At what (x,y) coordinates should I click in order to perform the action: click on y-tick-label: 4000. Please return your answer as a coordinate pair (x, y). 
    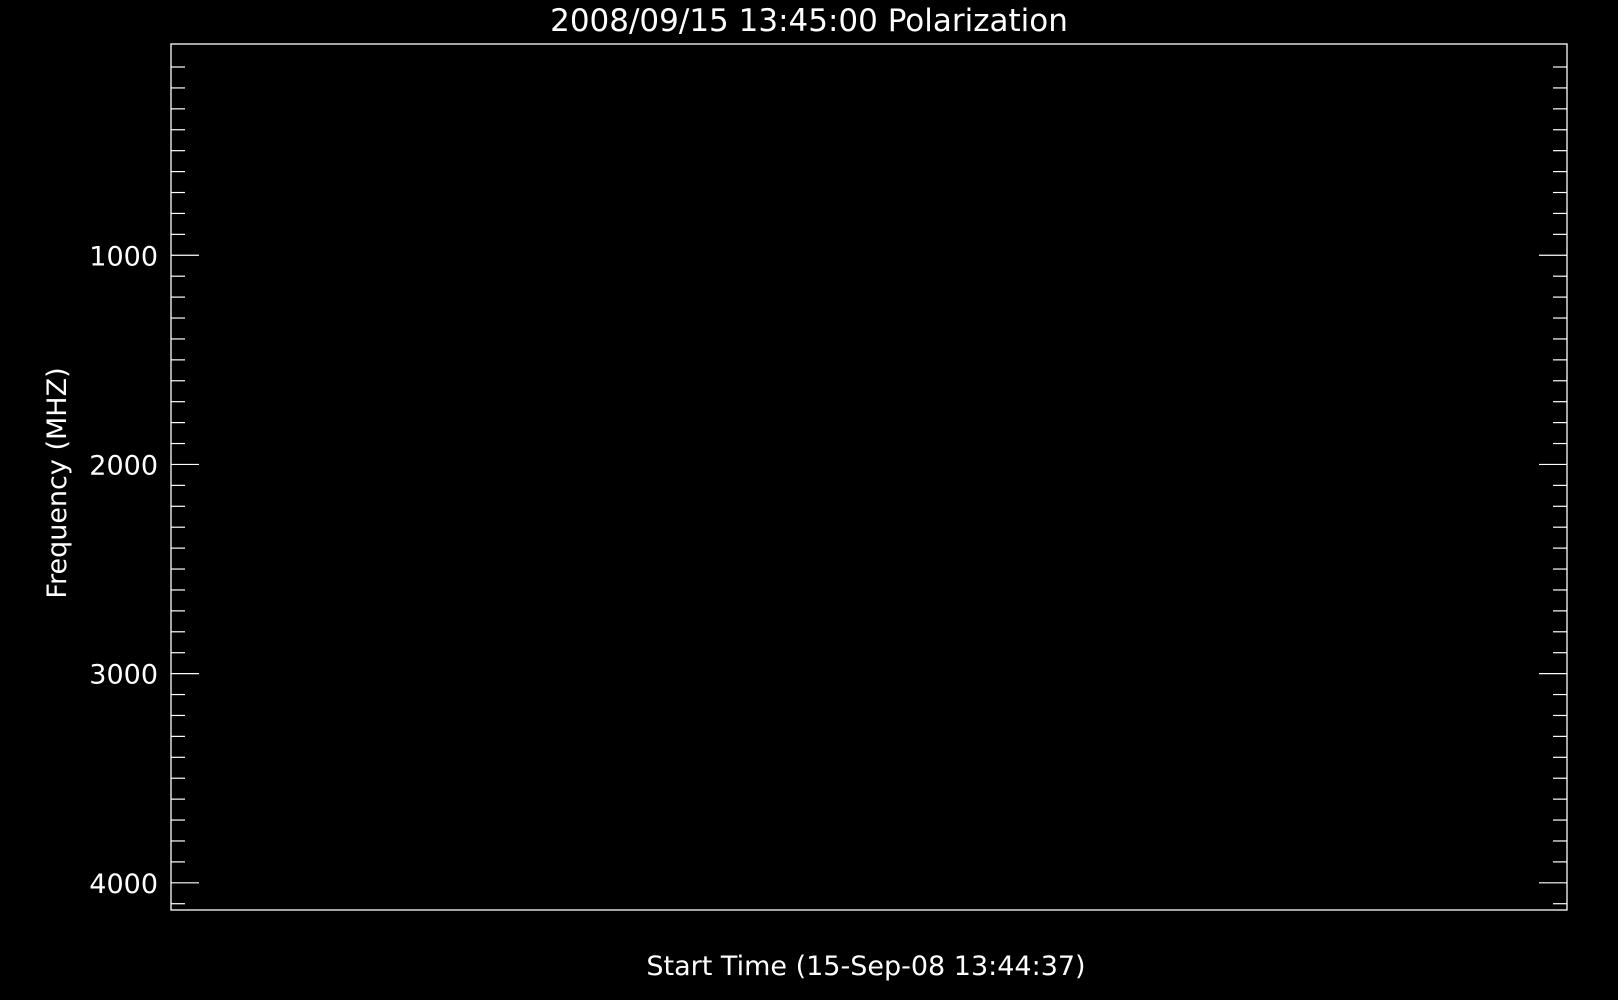
    Looking at the image, I should click on (123, 884).